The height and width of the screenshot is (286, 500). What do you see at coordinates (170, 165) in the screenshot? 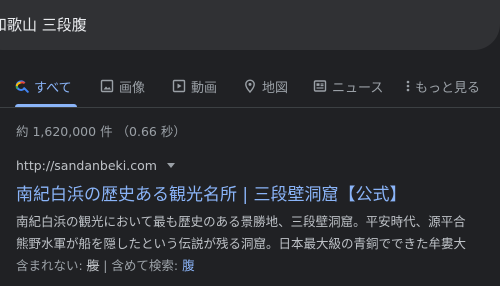
I see `chevron-down-icon` at bounding box center [170, 165].